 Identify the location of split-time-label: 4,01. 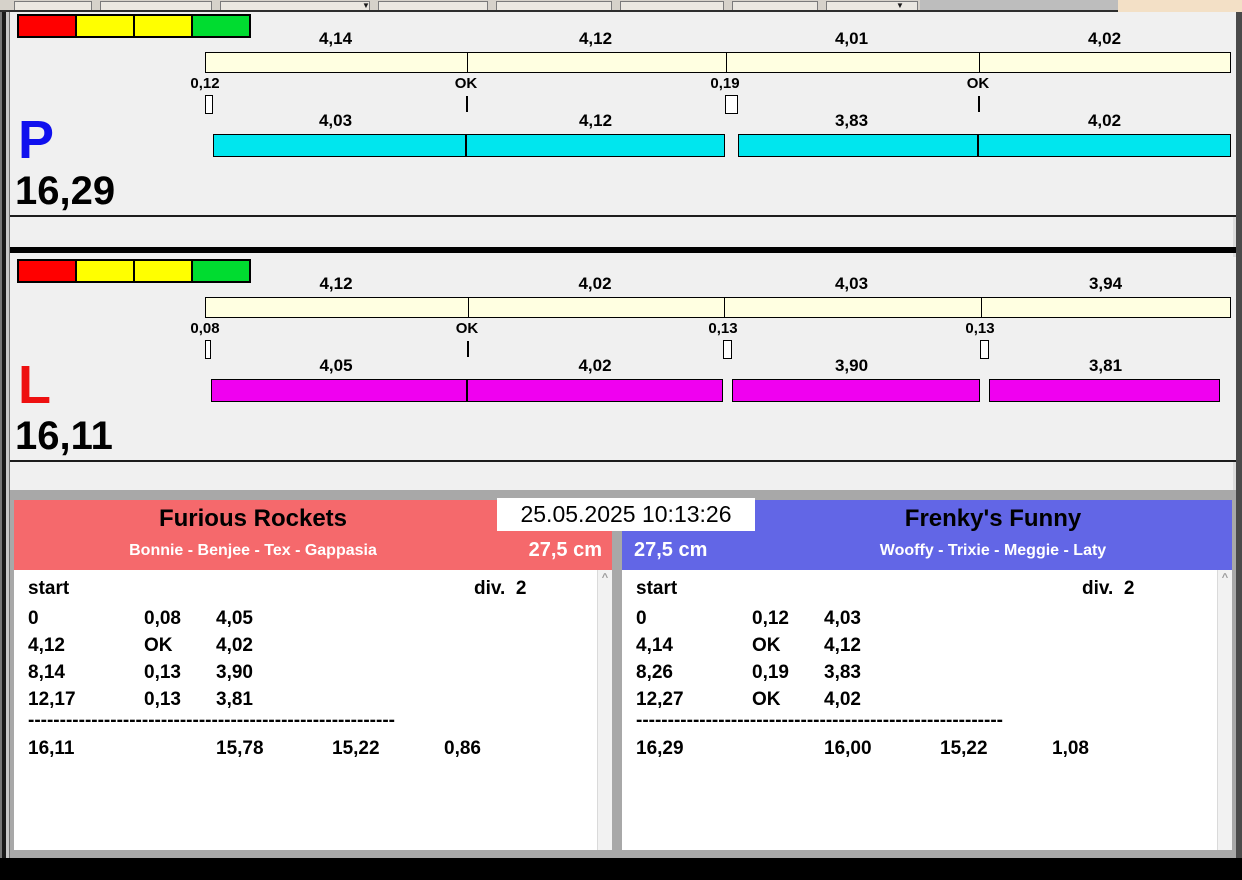
(851, 38).